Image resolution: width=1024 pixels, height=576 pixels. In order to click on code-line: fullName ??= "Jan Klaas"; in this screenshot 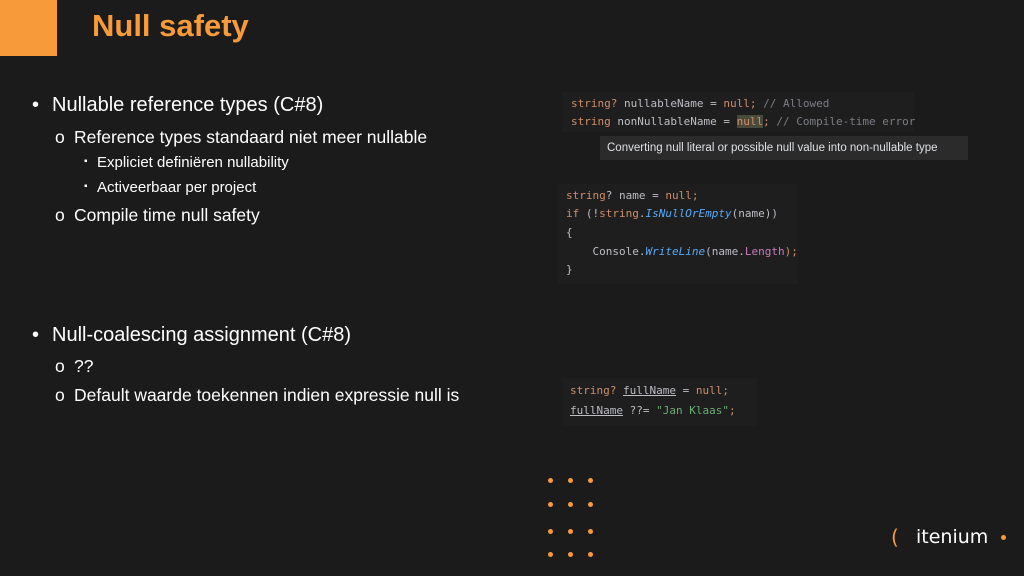, I will do `click(653, 410)`.